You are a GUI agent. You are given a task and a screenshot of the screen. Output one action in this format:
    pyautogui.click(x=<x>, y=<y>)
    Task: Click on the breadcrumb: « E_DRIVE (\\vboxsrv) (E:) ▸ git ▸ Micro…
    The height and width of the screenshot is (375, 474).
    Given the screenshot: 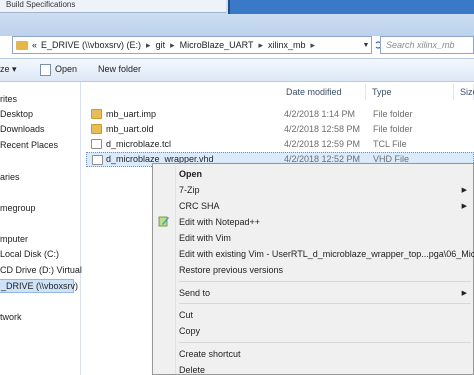 What is the action you would take?
    pyautogui.click(x=176, y=45)
    